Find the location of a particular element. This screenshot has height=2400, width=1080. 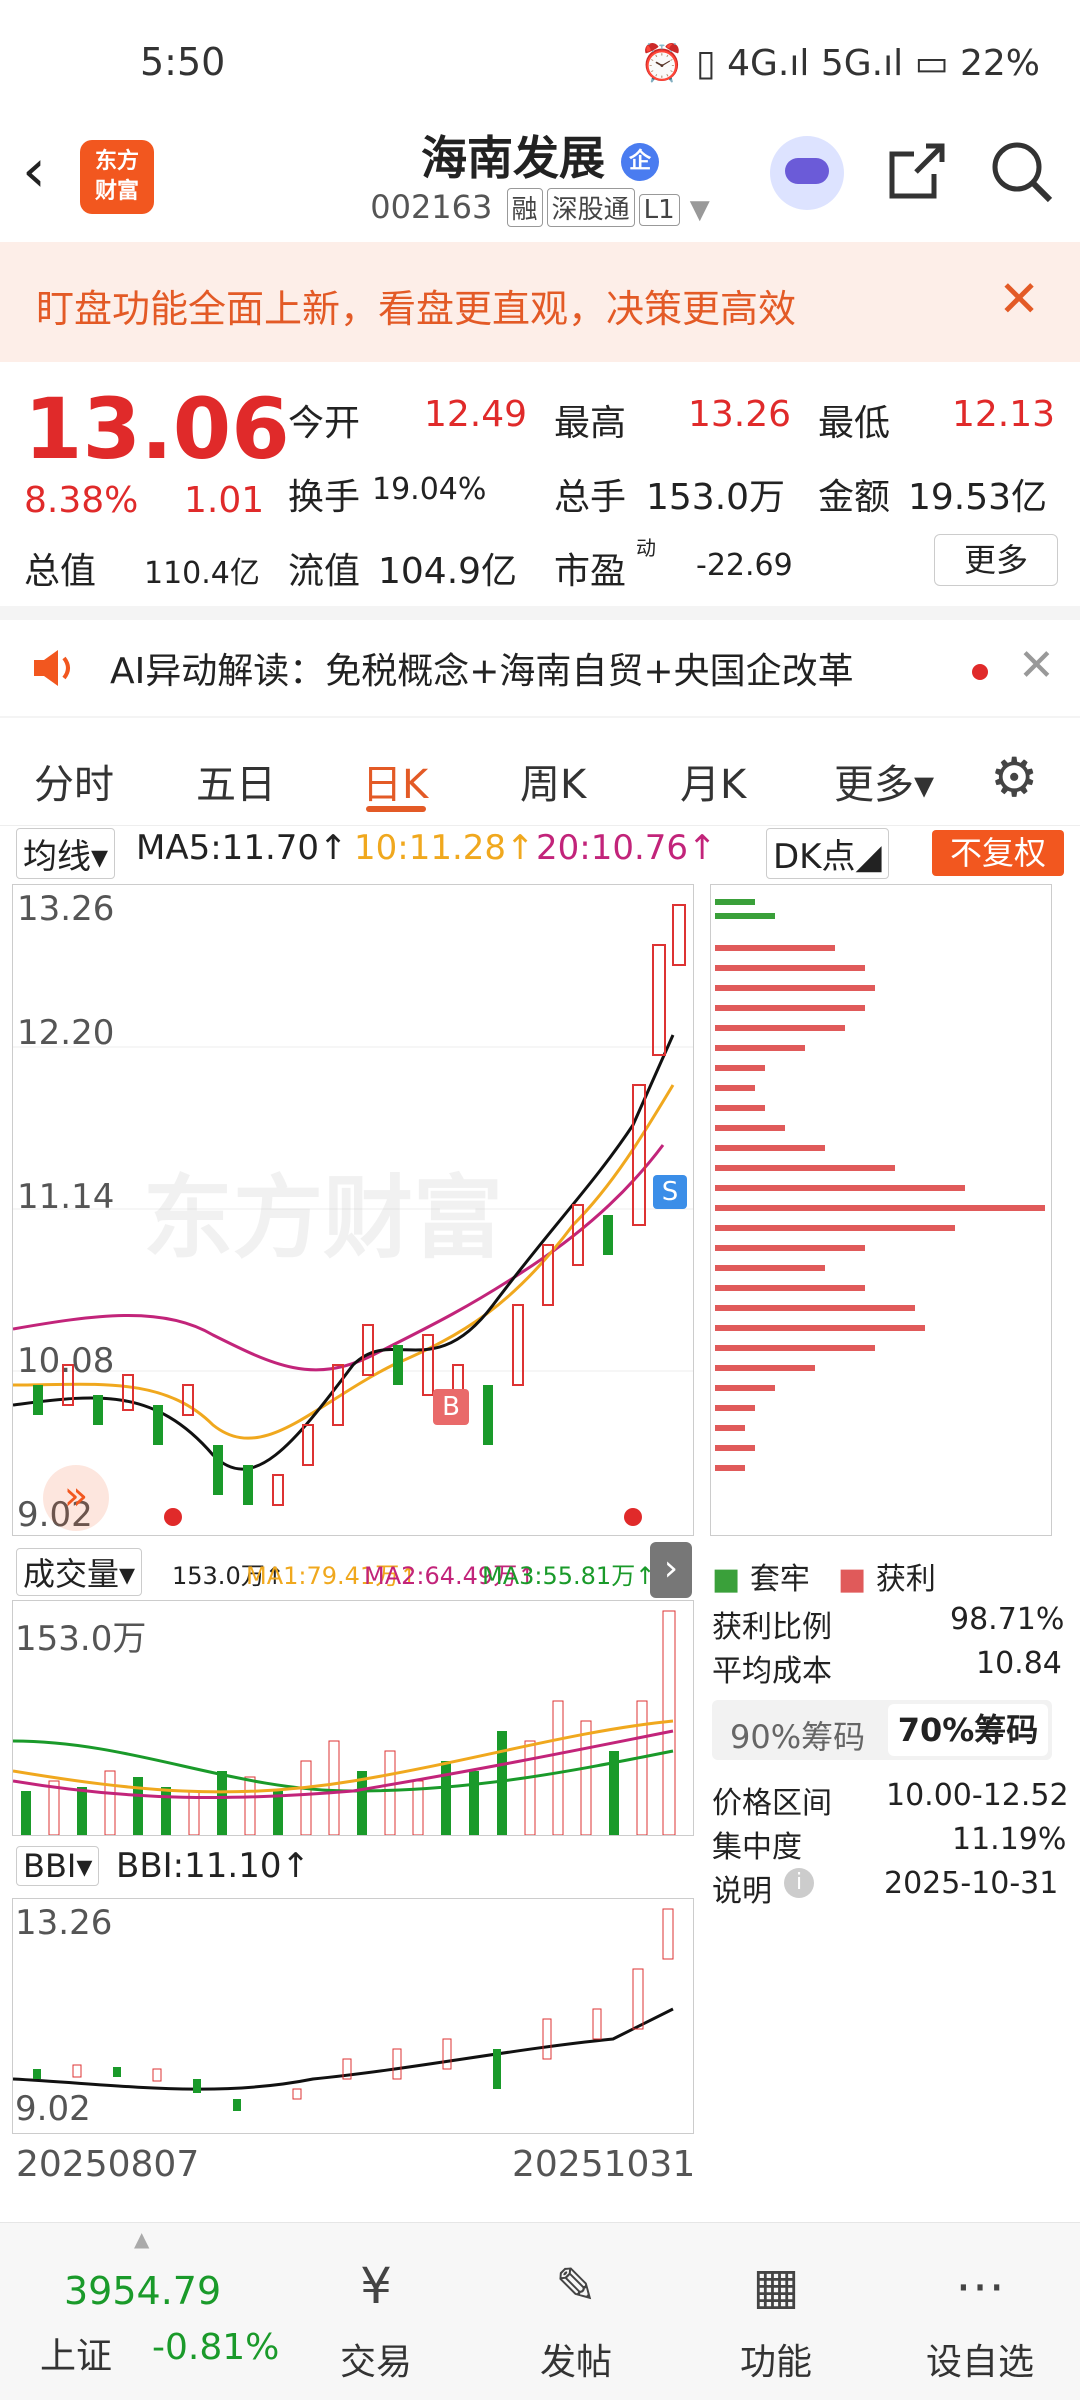

chip-distribution-panel is located at coordinates (881, 1210).